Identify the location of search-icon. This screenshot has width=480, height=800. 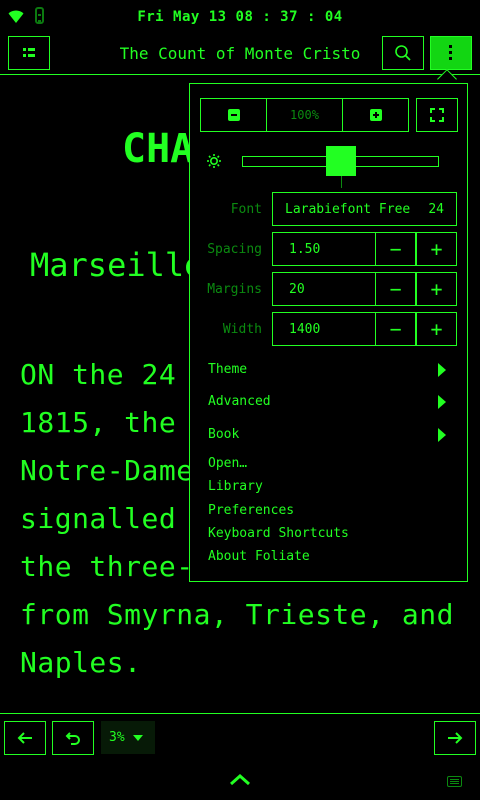
(403, 53).